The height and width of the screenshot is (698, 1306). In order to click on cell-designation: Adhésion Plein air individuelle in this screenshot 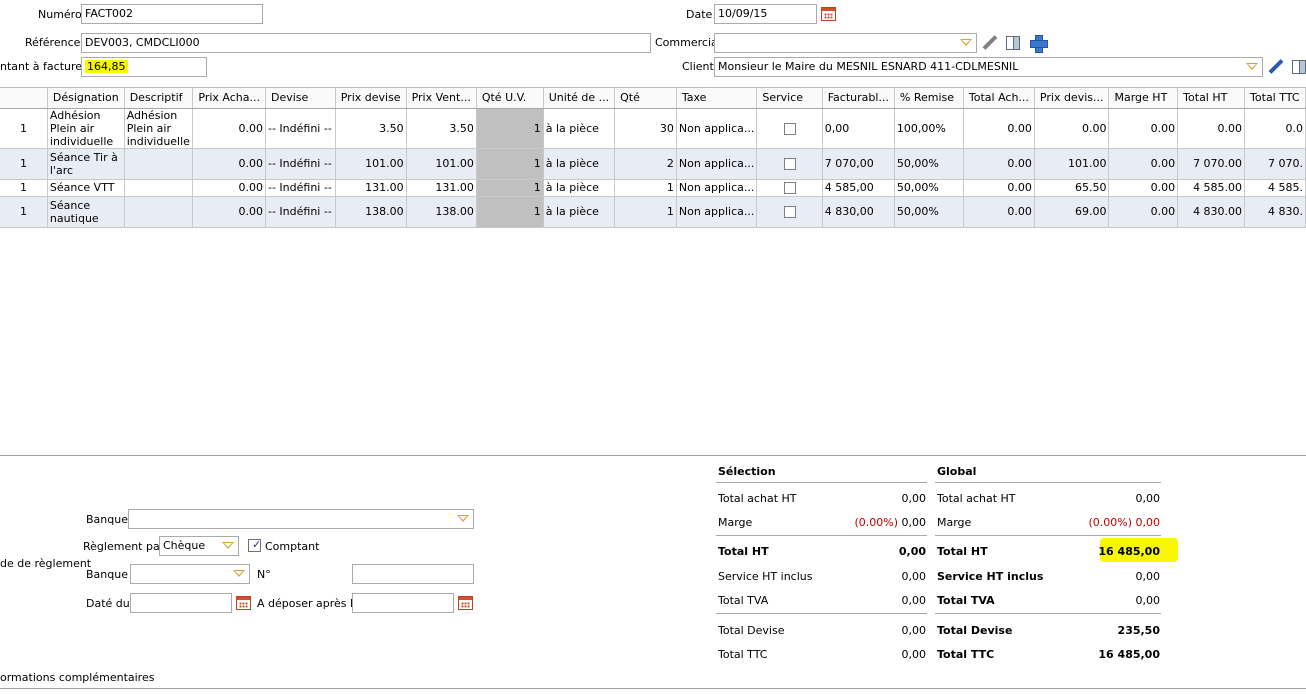, I will do `click(86, 128)`.